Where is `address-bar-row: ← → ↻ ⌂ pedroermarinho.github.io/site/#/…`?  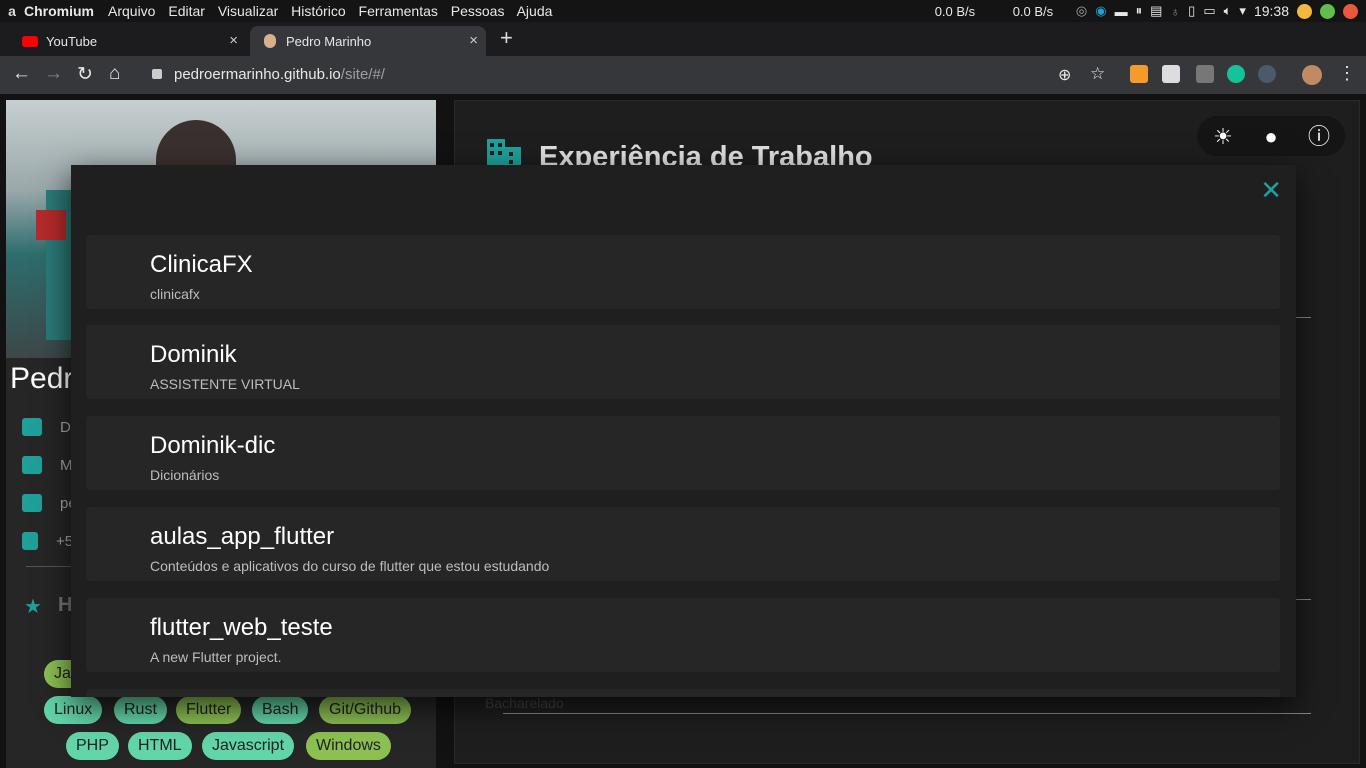
address-bar-row: ← → ↻ ⌂ pedroermarinho.github.io/site/#/… is located at coordinates (683, 75).